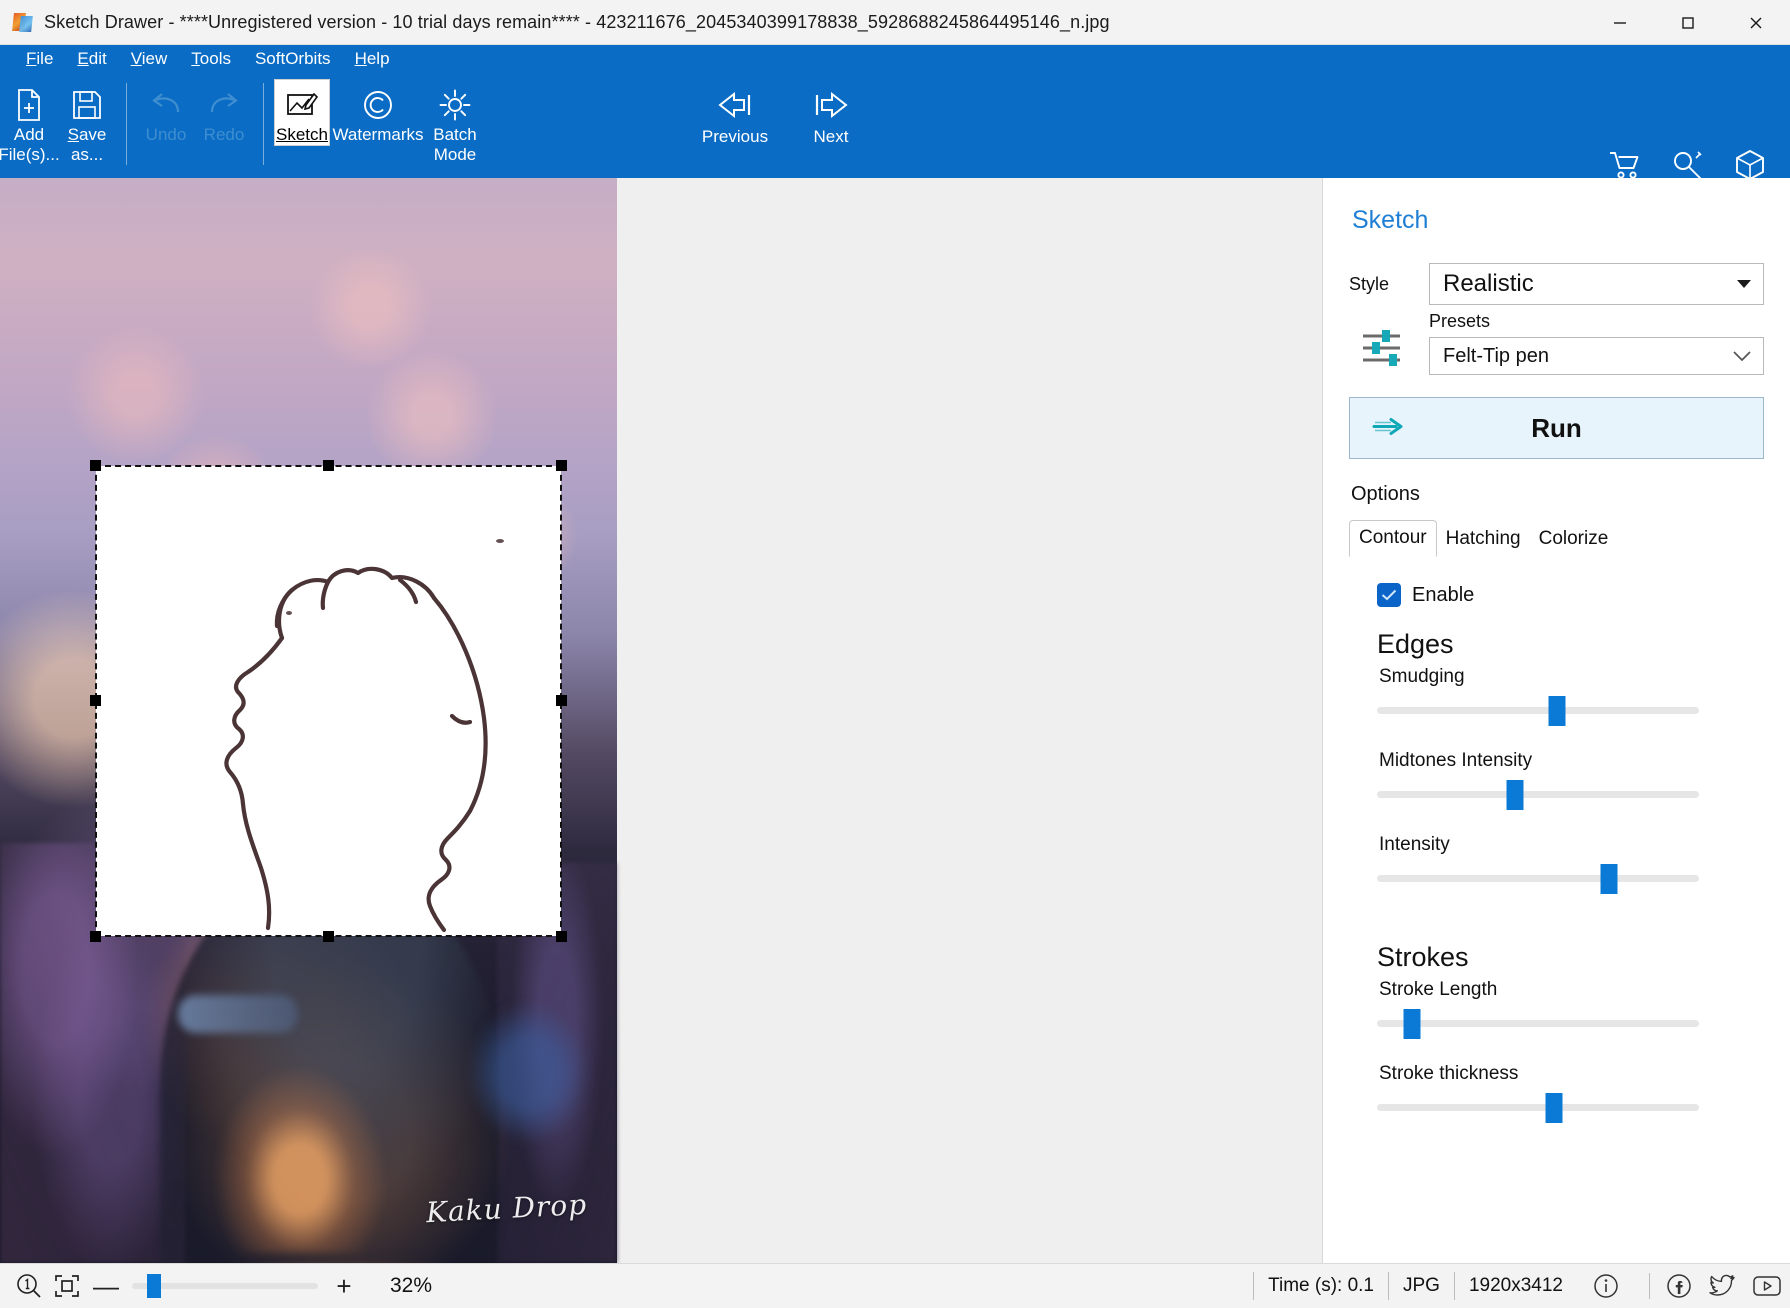  Describe the element at coordinates (1414, 844) in the screenshot. I see `slider-label-intensity: Intensity` at that location.